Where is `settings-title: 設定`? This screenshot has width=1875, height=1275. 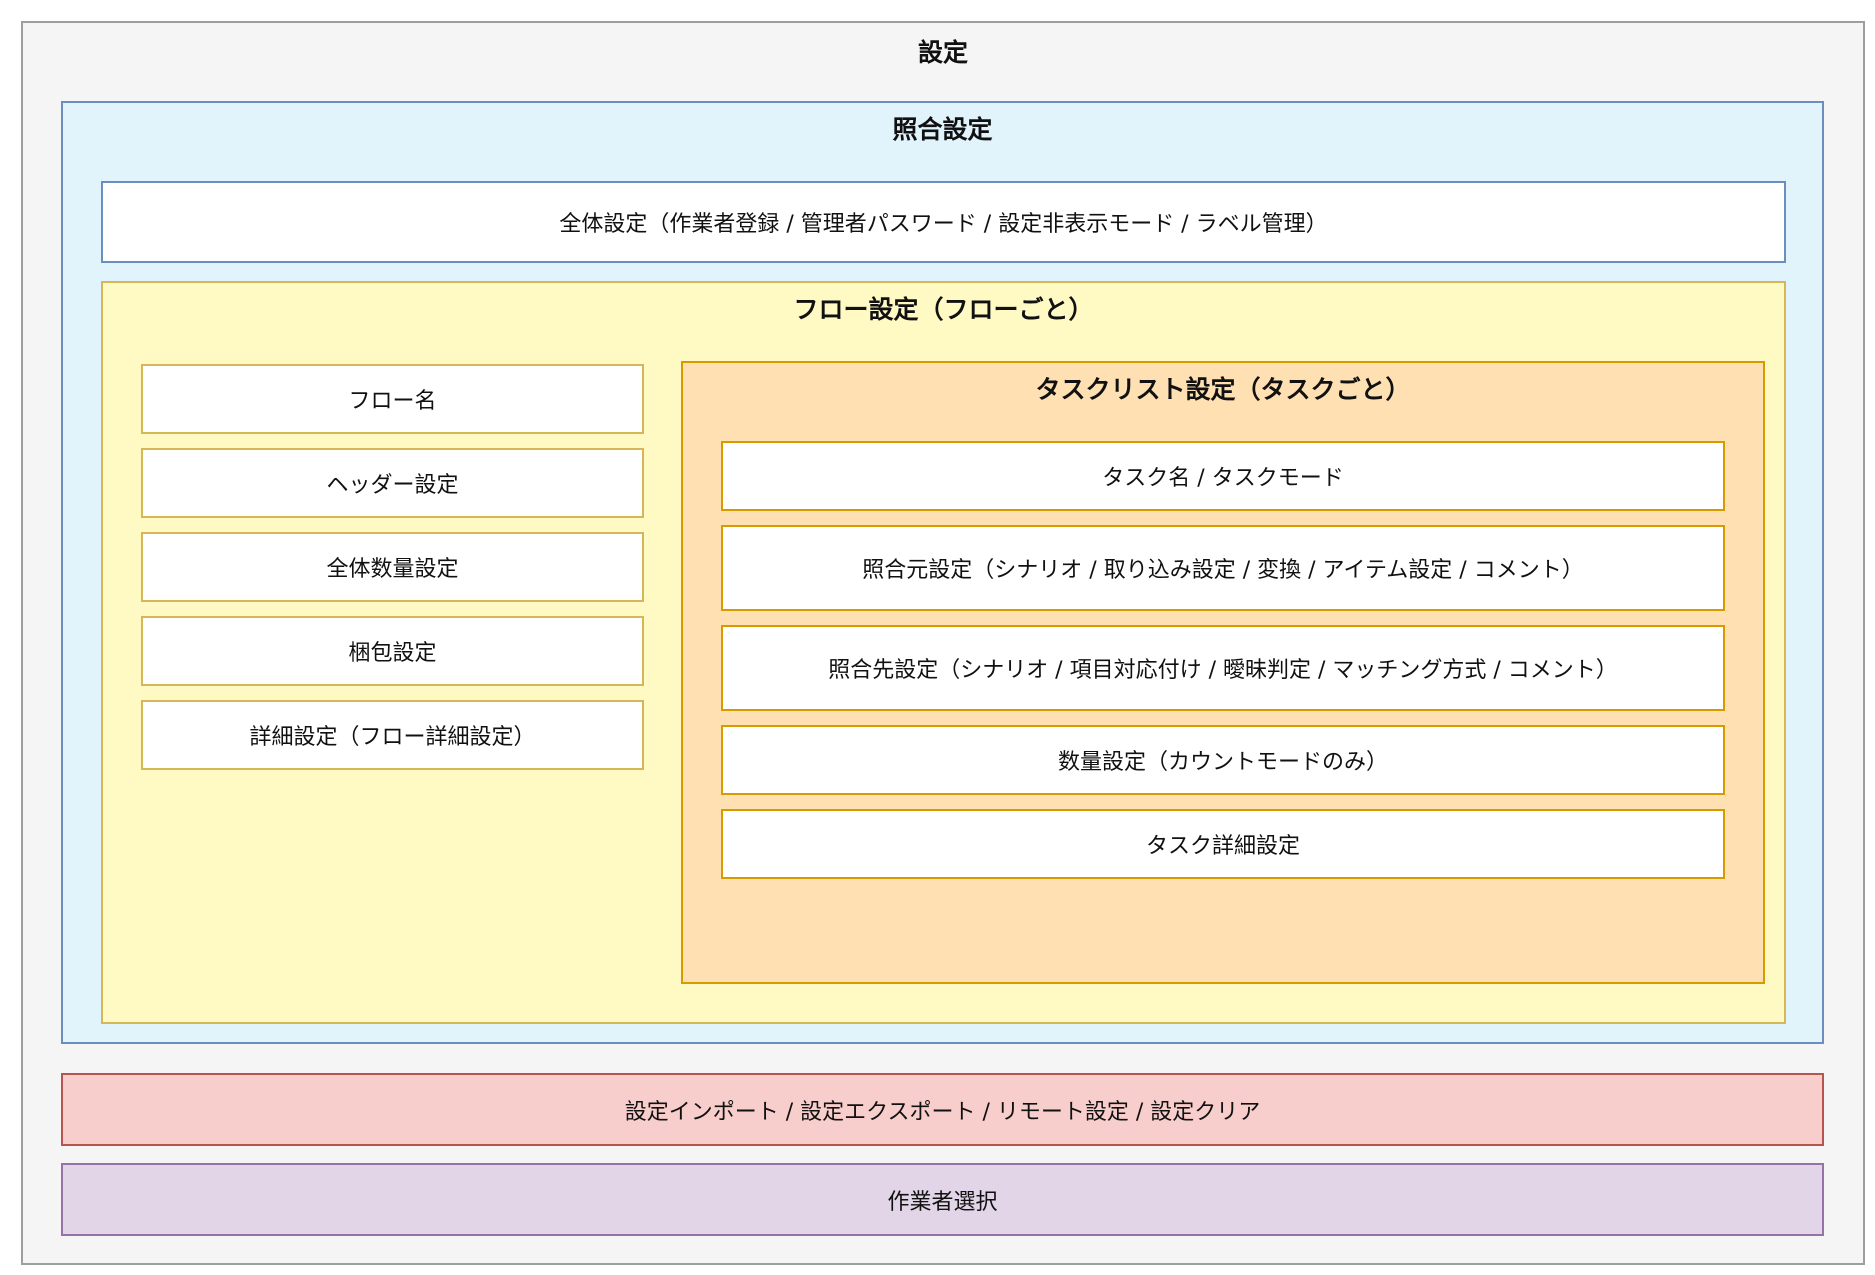 settings-title: 設定 is located at coordinates (942, 52).